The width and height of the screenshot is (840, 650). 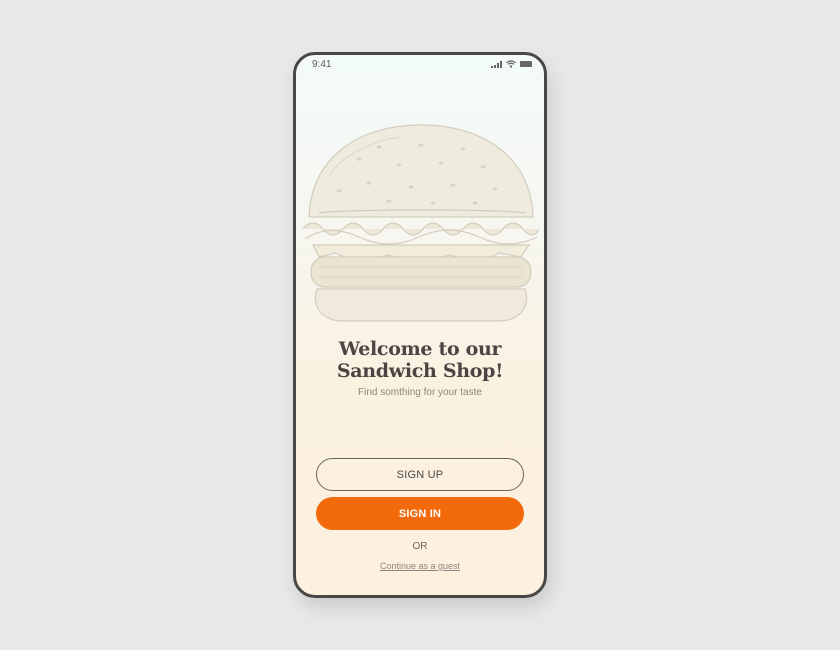 I want to click on title-line-2: Sandwich Shop!, so click(x=420, y=371).